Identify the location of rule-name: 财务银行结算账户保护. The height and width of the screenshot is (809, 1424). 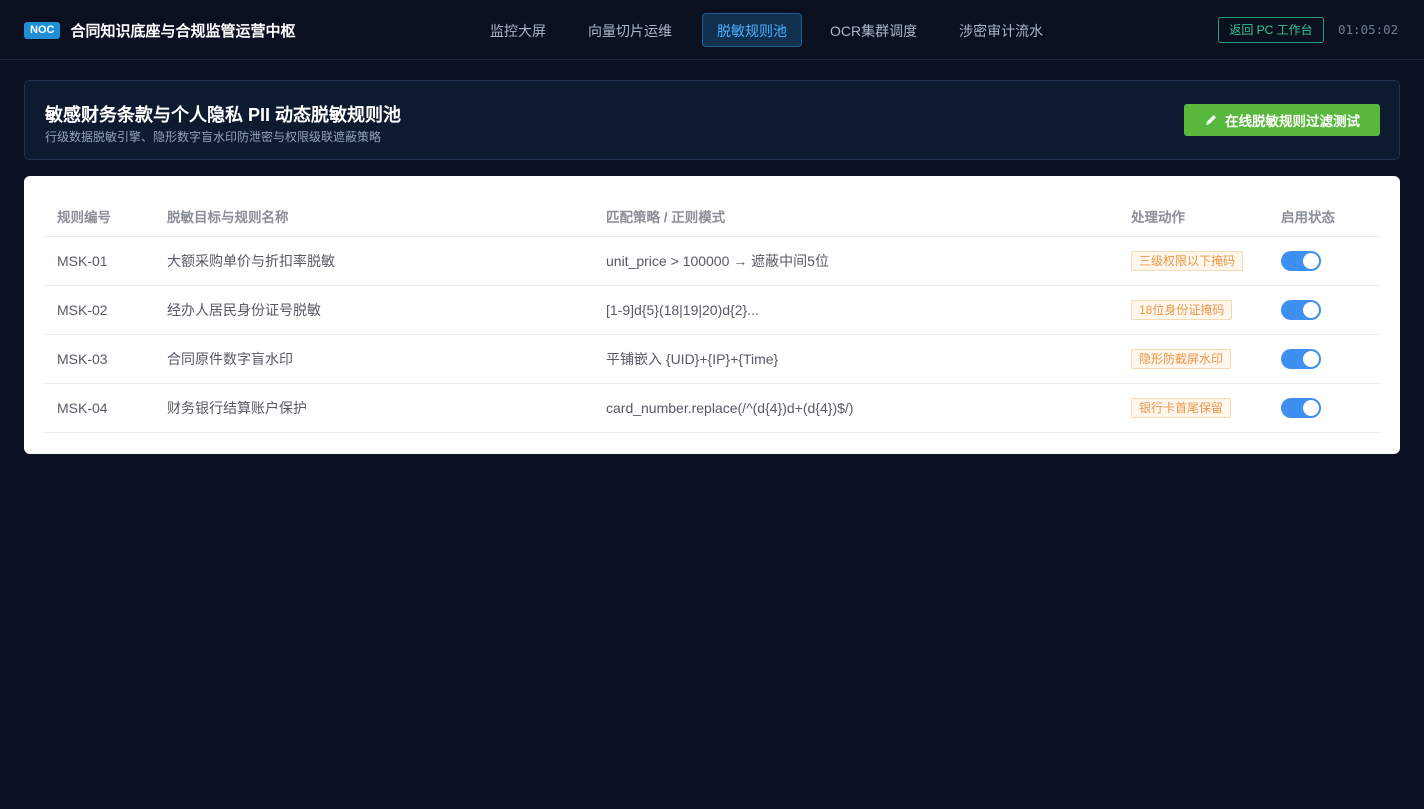
(374, 408).